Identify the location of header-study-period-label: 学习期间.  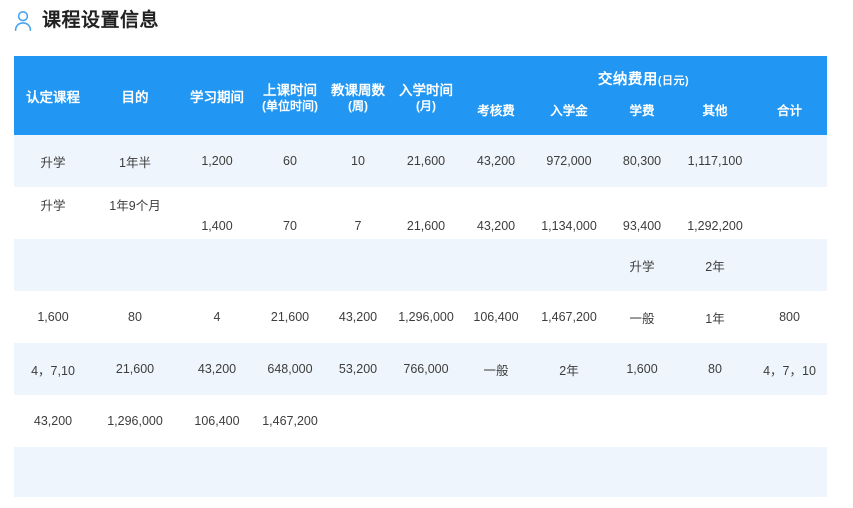
(217, 97).